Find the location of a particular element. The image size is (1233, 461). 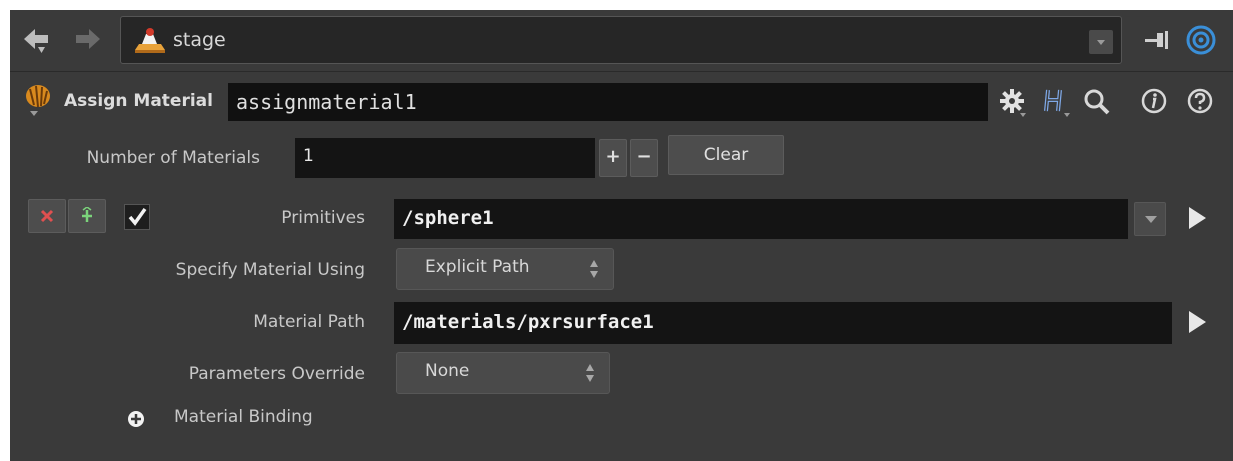

node-header: Assign Material assignmaterial1 is located at coordinates (621, 101).